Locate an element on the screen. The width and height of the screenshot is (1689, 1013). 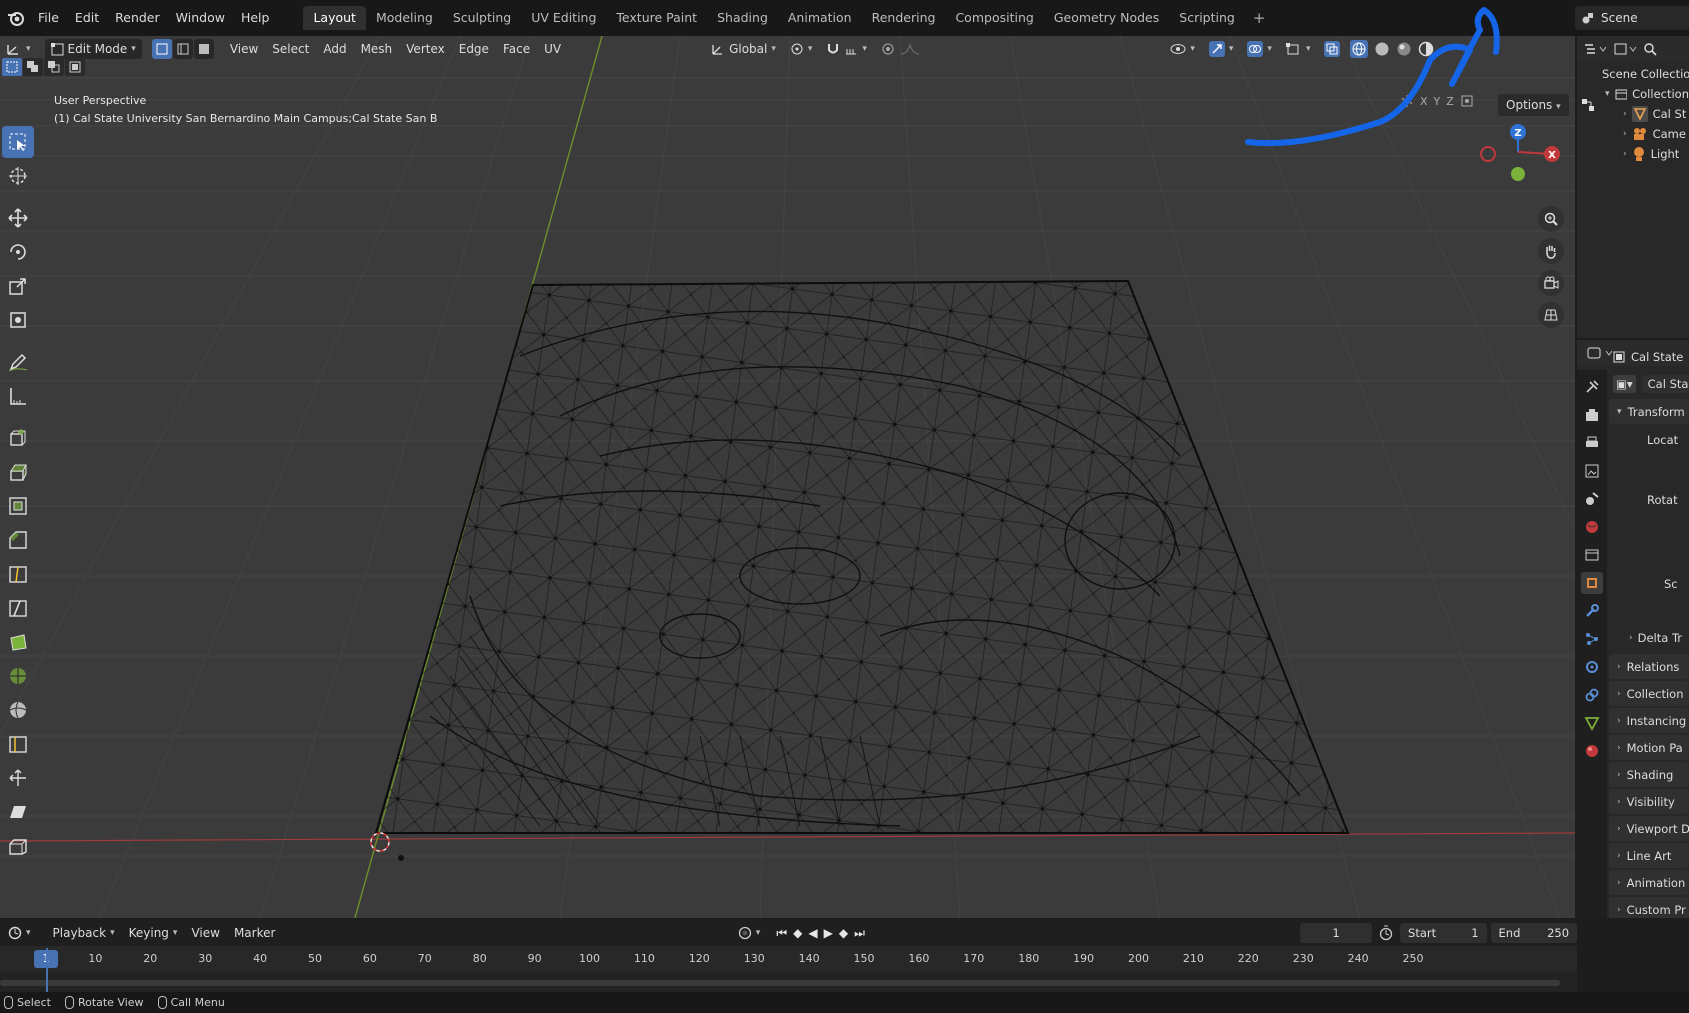
menu-window: Window is located at coordinates (200, 18).